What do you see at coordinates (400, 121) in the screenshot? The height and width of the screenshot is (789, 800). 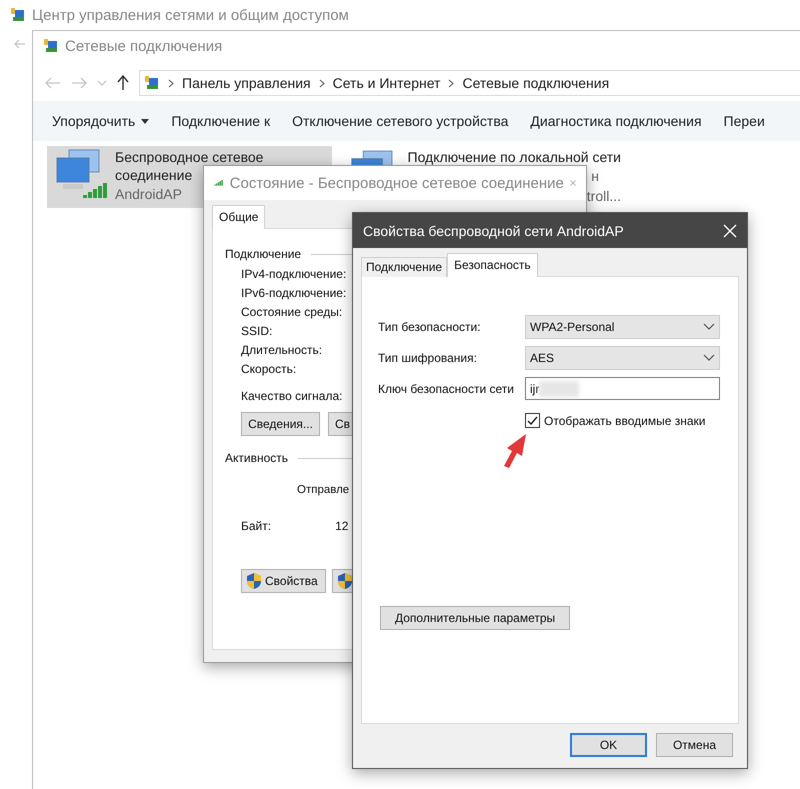 I see `toolbar-button: Отключение сетевого устройства` at bounding box center [400, 121].